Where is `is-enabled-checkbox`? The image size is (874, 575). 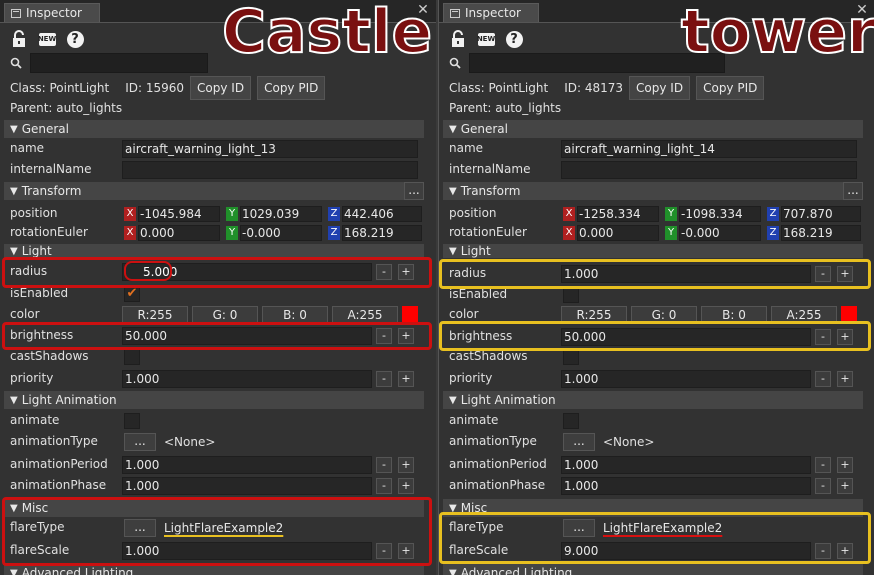 is-enabled-checkbox is located at coordinates (571, 295).